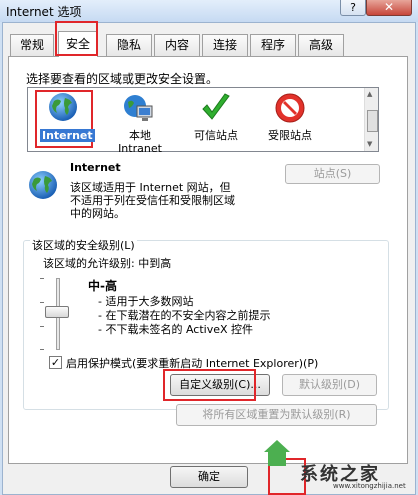 This screenshot has width=418, height=495. Describe the element at coordinates (55, 362) in the screenshot. I see `protected-mode-checkbox: ✓` at that location.